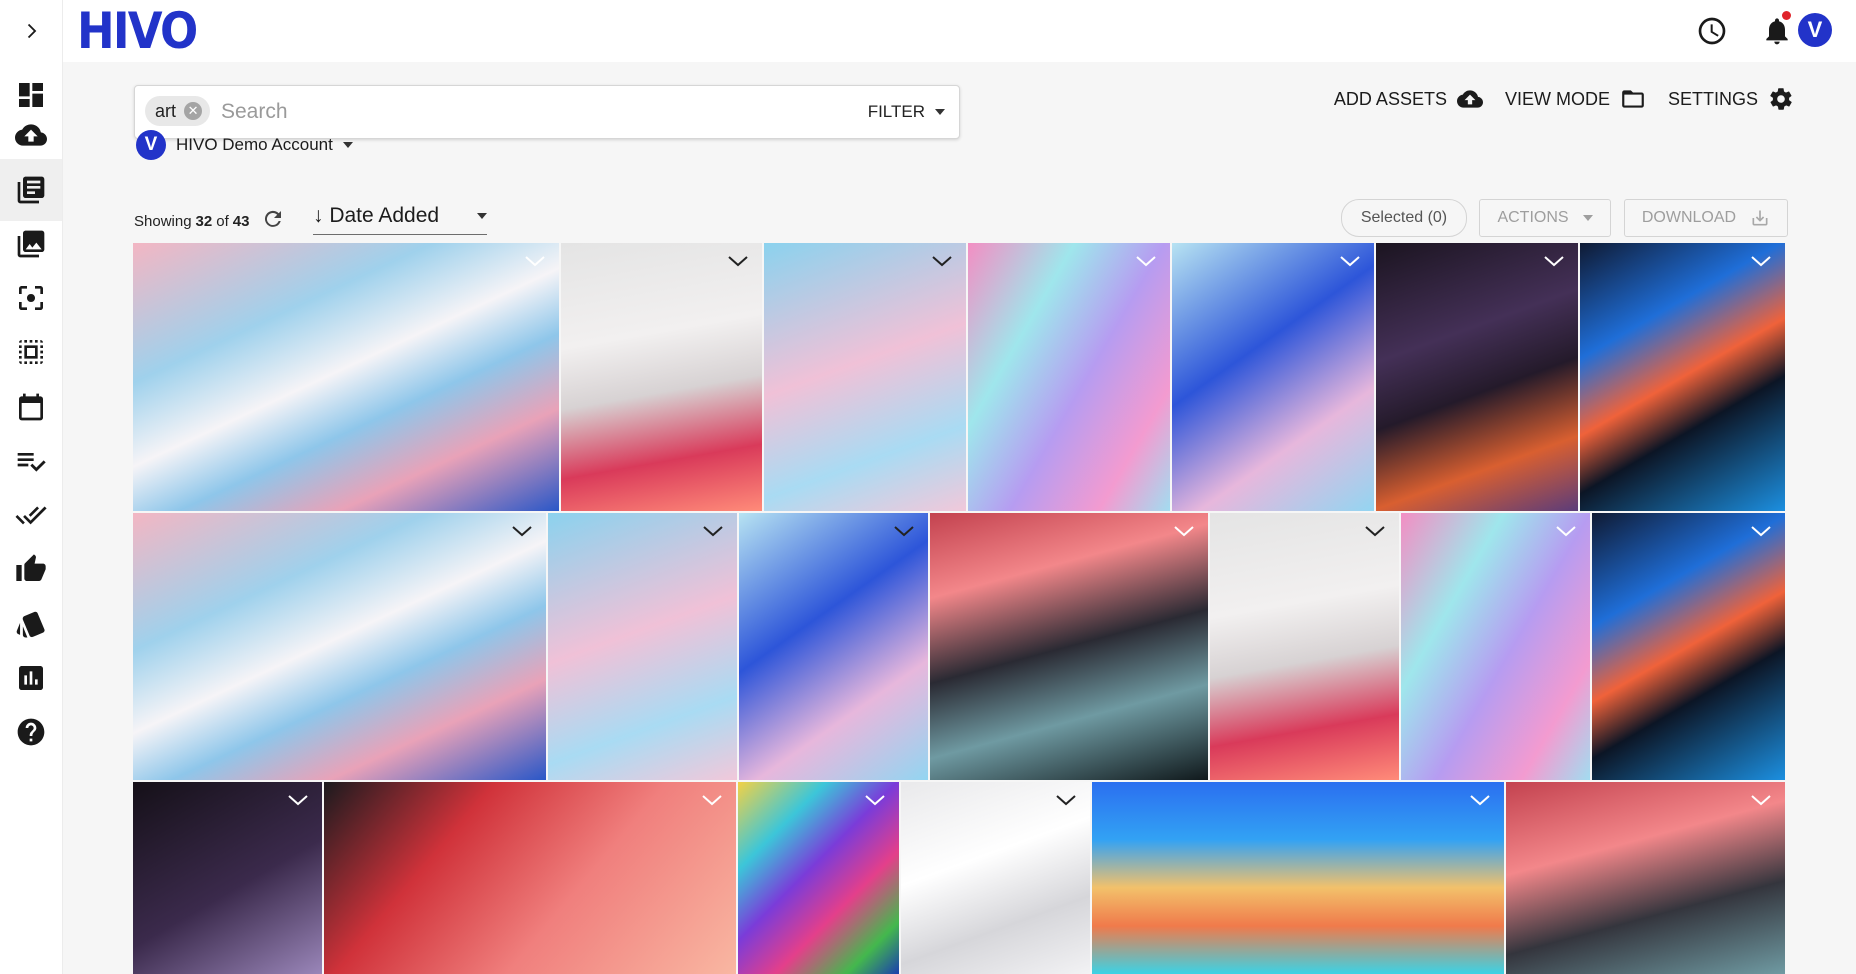  What do you see at coordinates (166, 110) in the screenshot?
I see `search-chip-label: art` at bounding box center [166, 110].